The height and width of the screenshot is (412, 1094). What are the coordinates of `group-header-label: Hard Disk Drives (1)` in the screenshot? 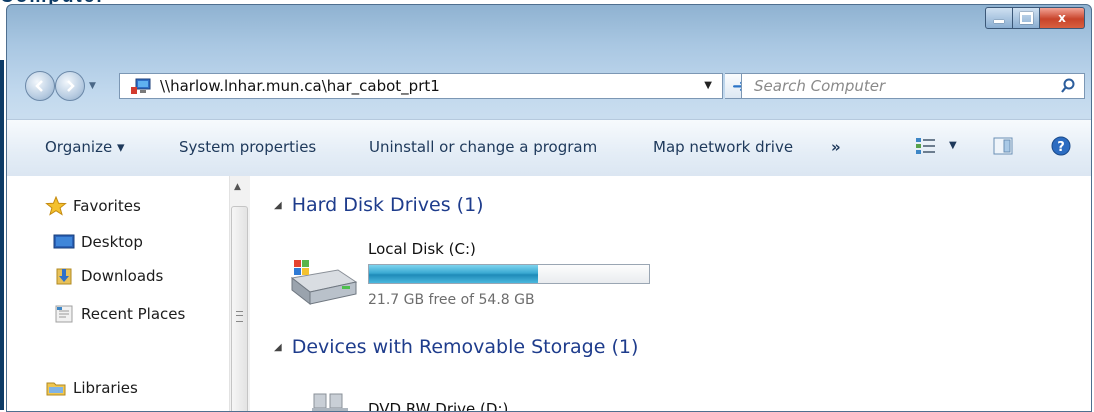 It's located at (387, 205).